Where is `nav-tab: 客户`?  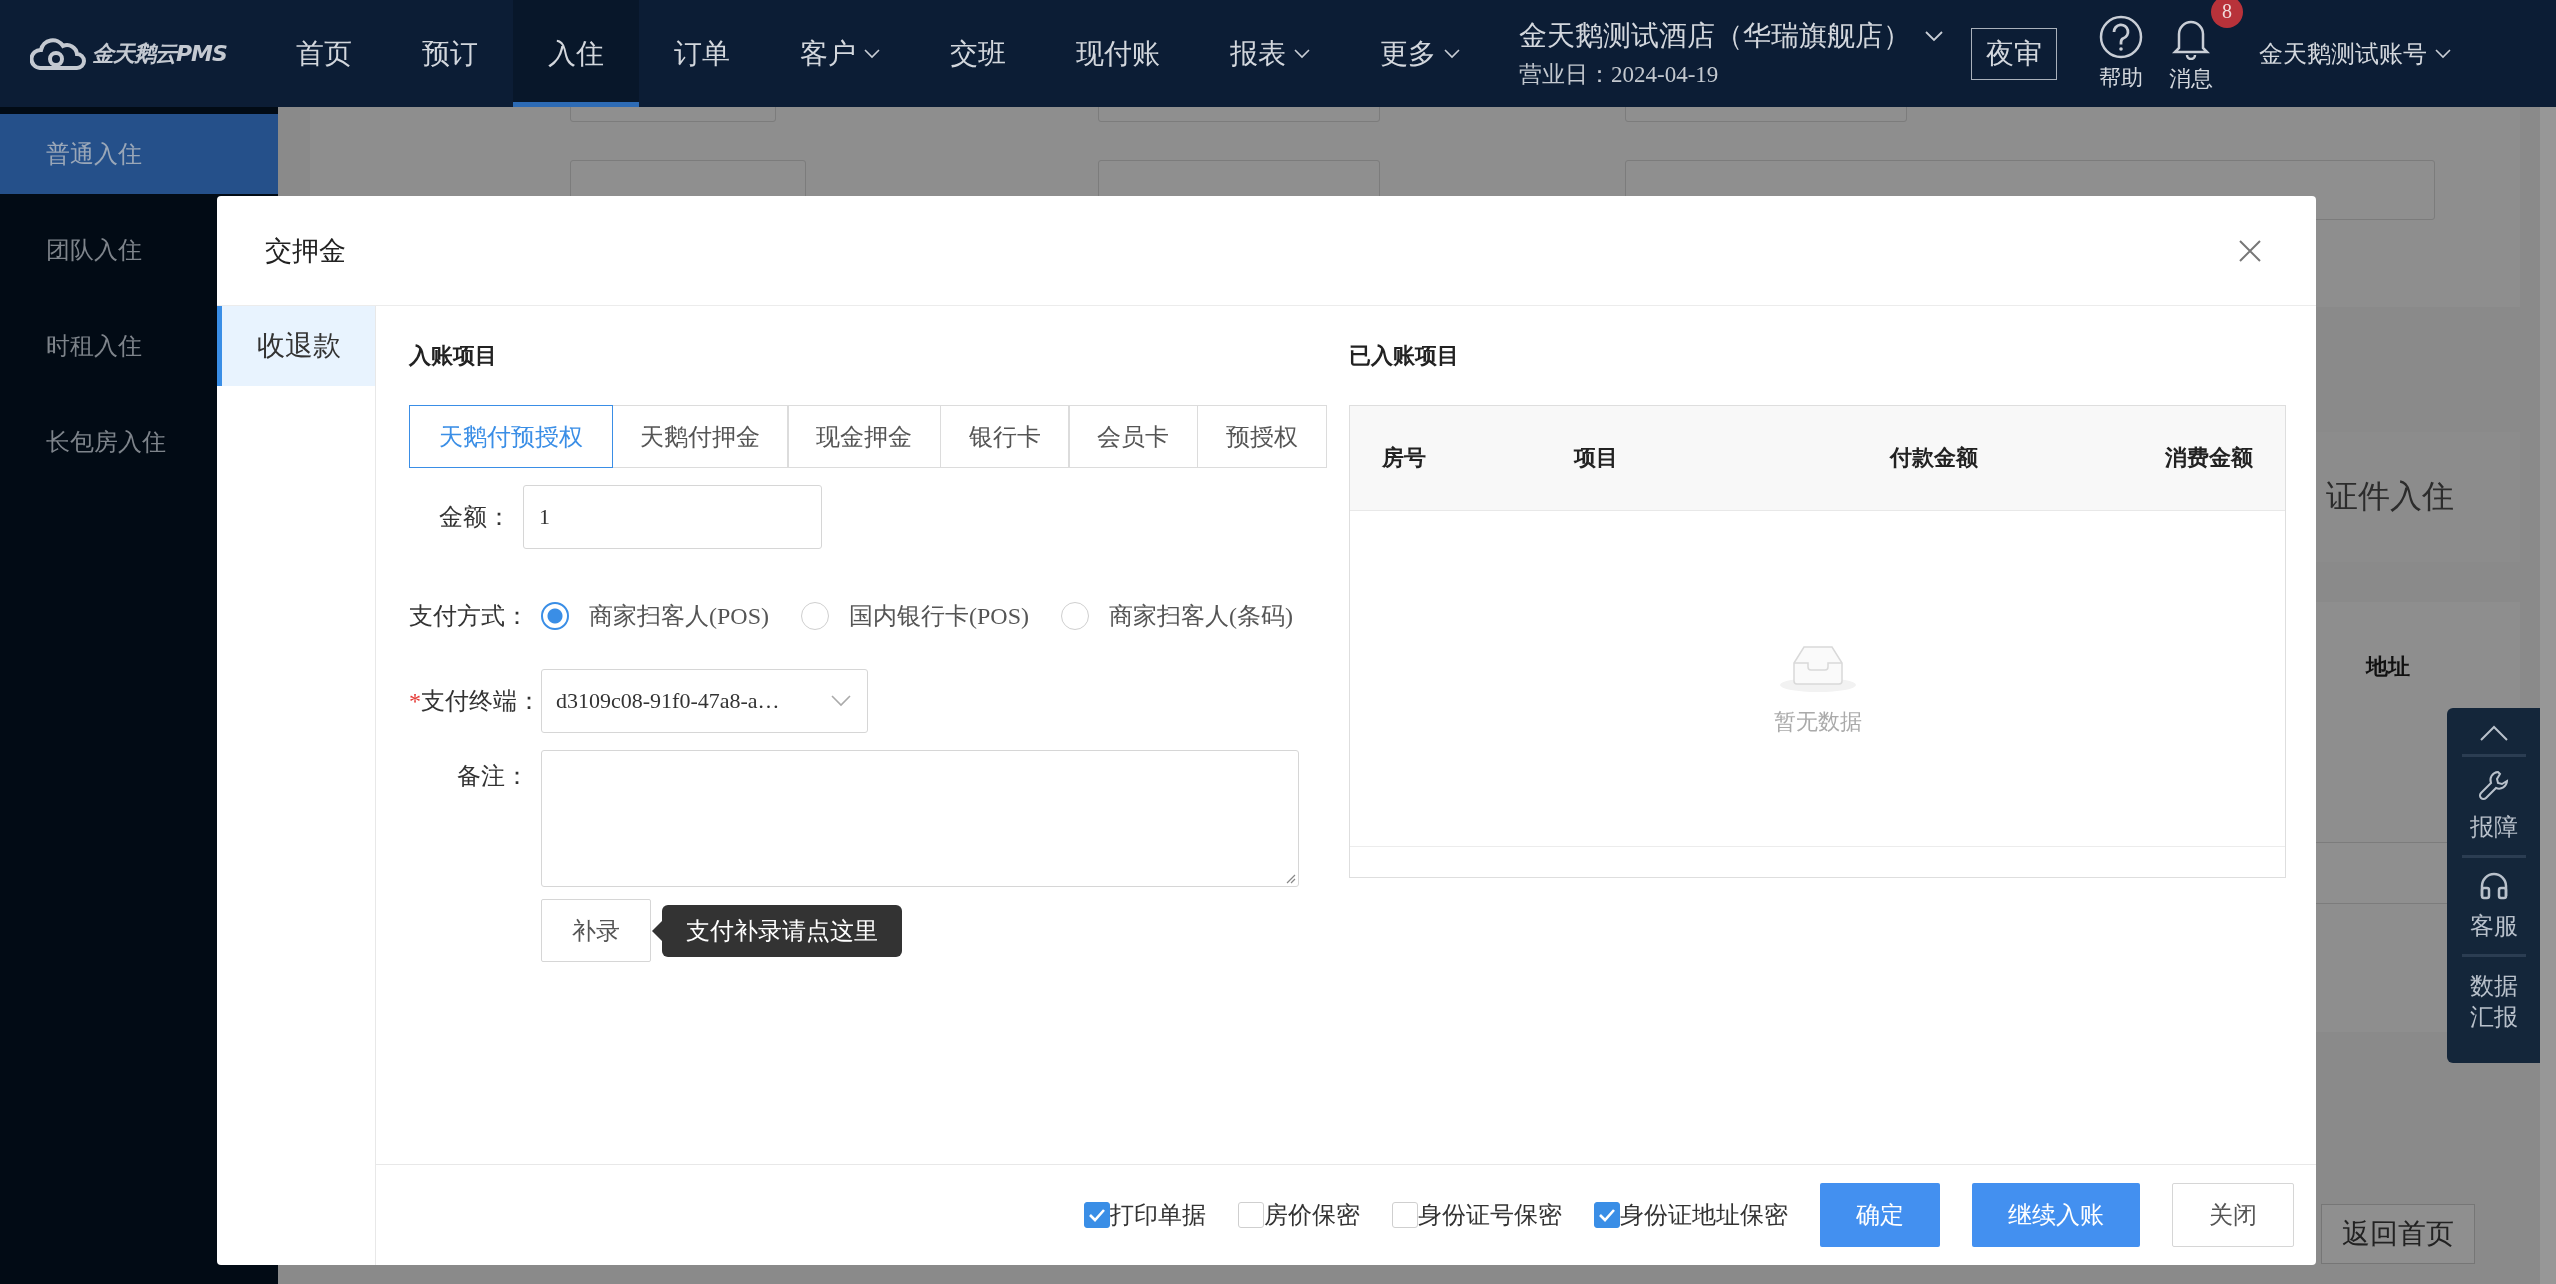 nav-tab: 客户 is located at coordinates (840, 53).